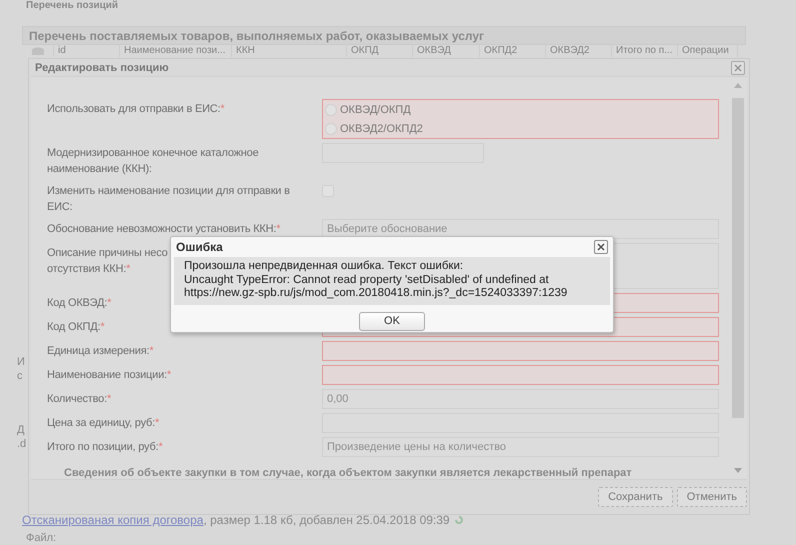  What do you see at coordinates (199, 247) in the screenshot?
I see `dialog-title: Ошибка` at bounding box center [199, 247].